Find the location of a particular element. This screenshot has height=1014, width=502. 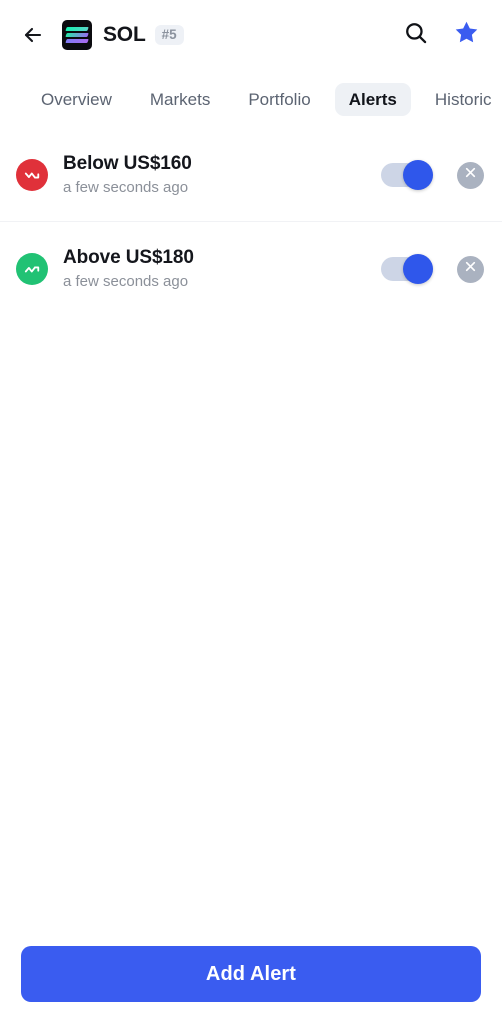

search-icon is located at coordinates (416, 35).